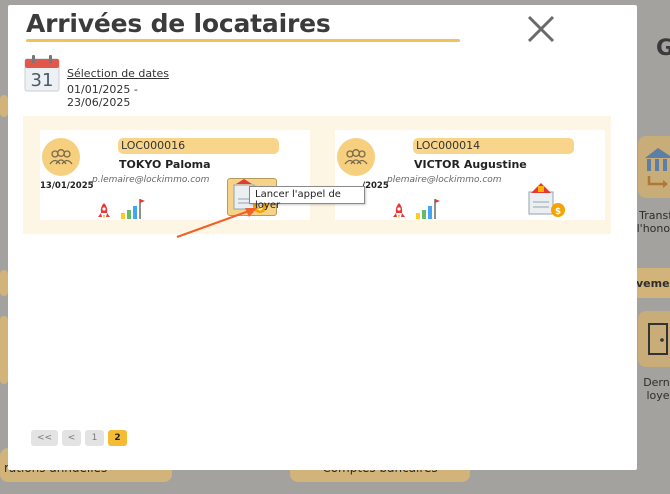  I want to click on annotation-arrow, so click(216, 223).